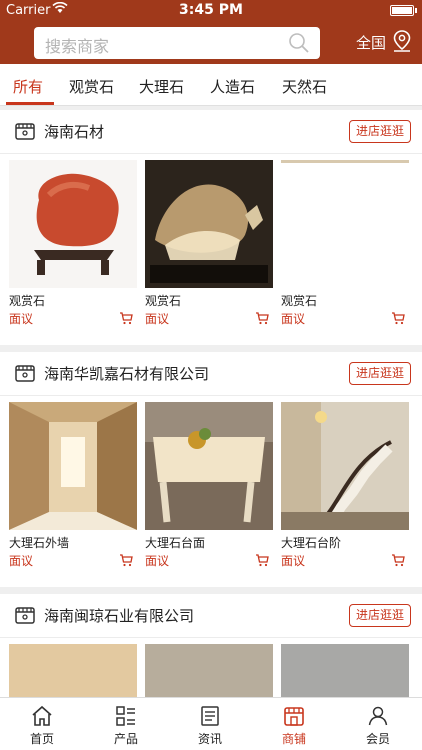 The width and height of the screenshot is (422, 750). I want to click on tabbar-shops: 商铺, so click(294, 724).